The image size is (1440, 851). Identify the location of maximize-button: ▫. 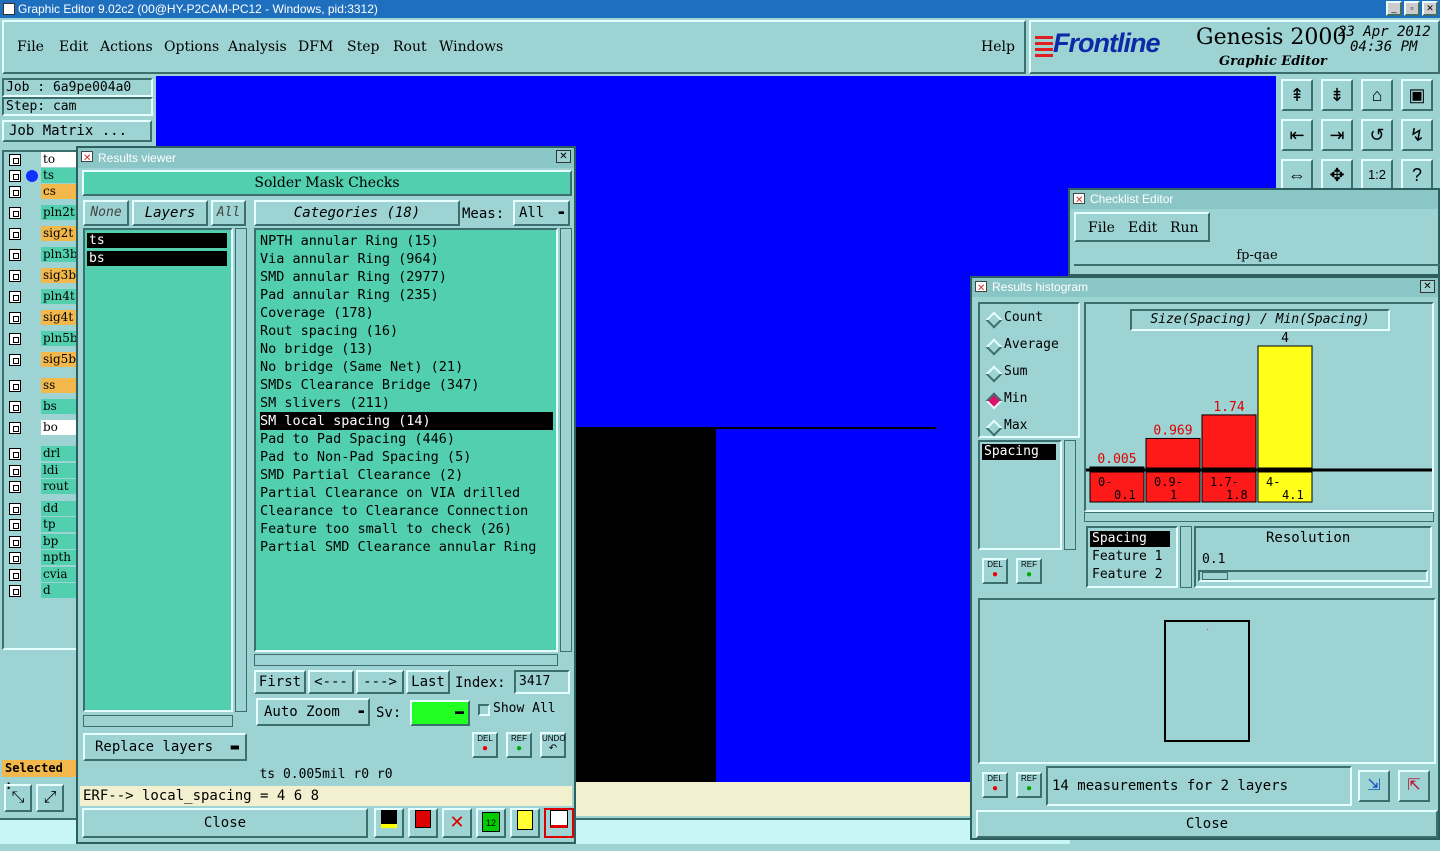
(1412, 8).